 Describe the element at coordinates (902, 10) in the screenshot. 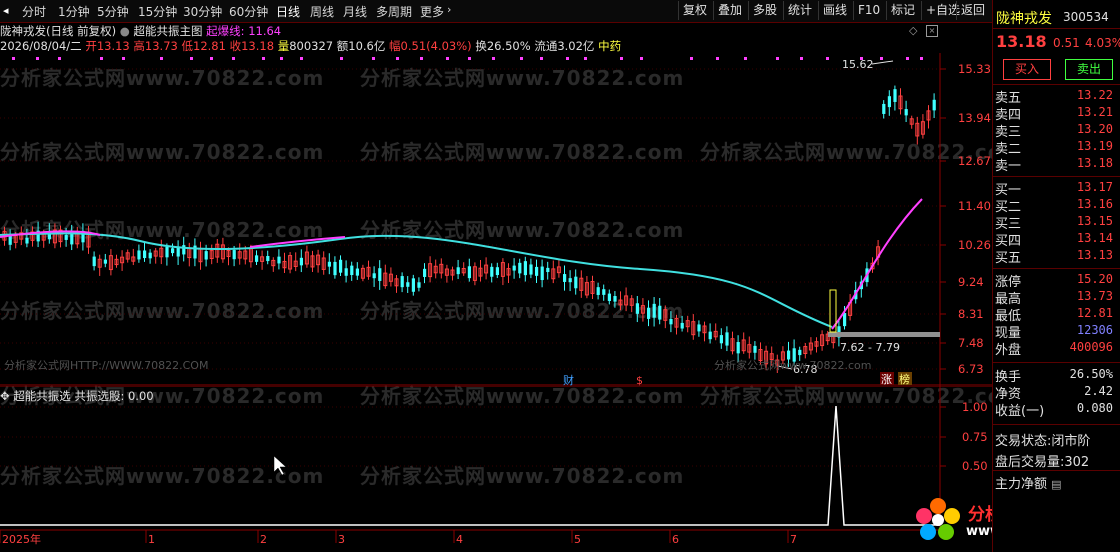

I see `mark-button: 标记` at that location.